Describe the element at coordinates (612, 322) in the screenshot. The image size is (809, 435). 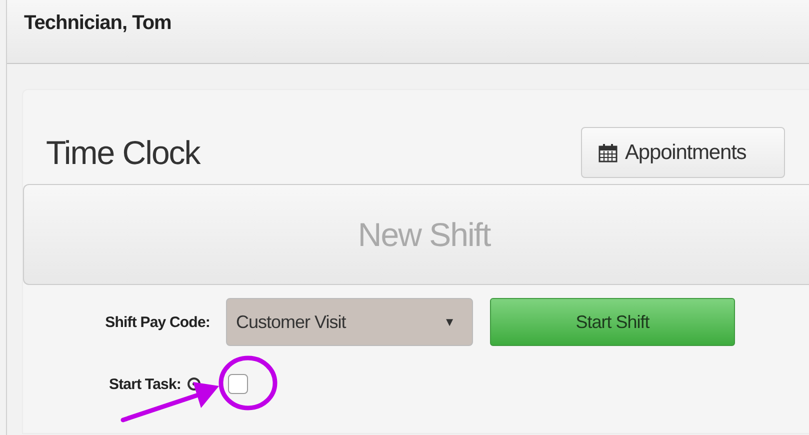
I see `start-shift-button: Start Shift` at that location.